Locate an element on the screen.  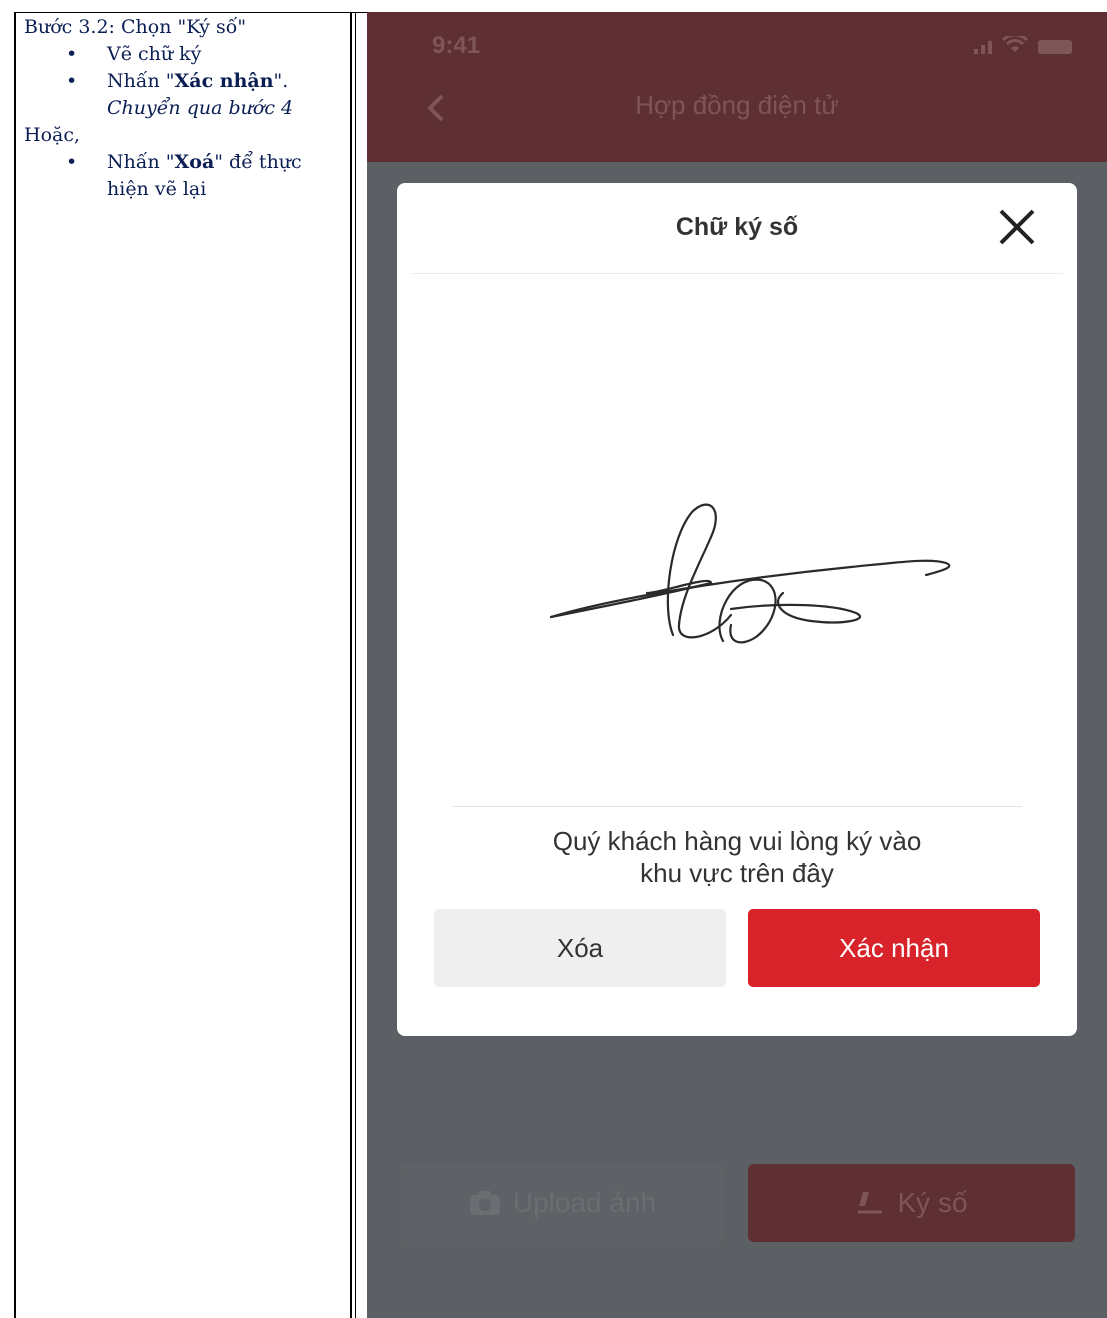
close-icon is located at coordinates (1017, 227).